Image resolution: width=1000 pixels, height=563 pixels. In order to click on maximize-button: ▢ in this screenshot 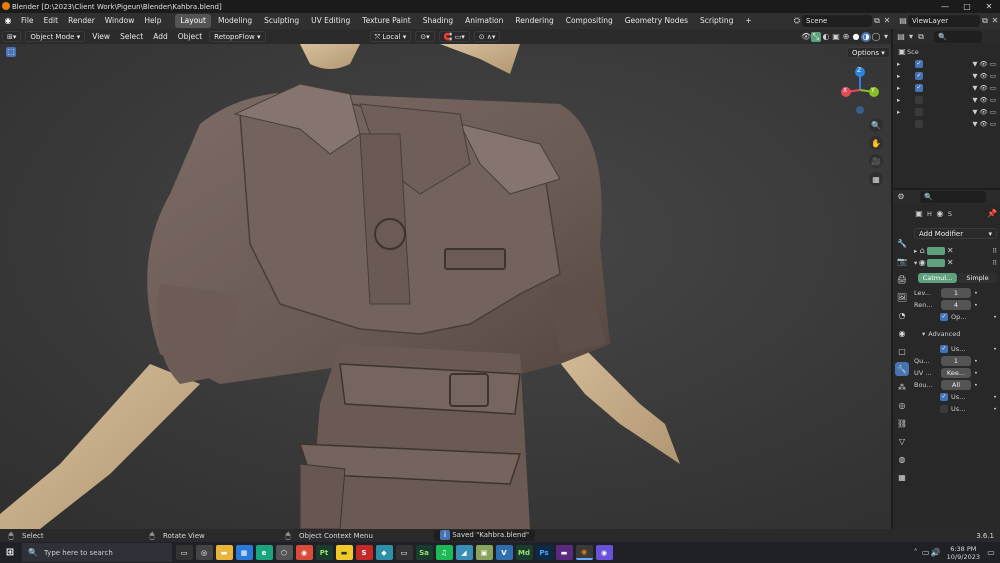, I will do `click(967, 6)`.